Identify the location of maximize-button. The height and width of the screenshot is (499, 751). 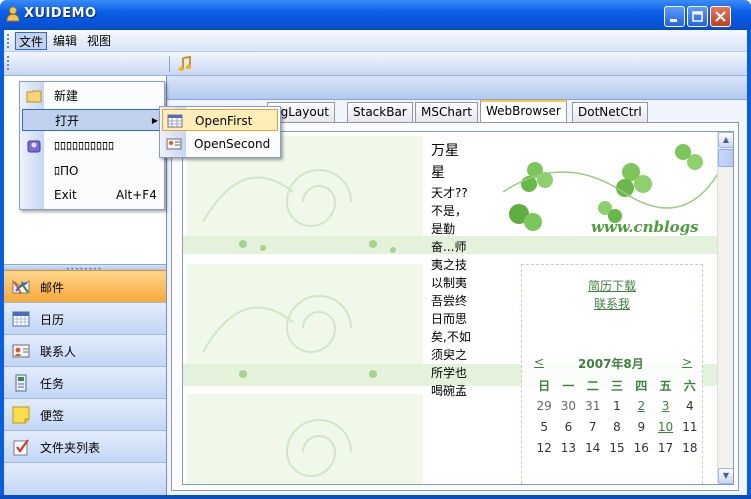
(697, 16).